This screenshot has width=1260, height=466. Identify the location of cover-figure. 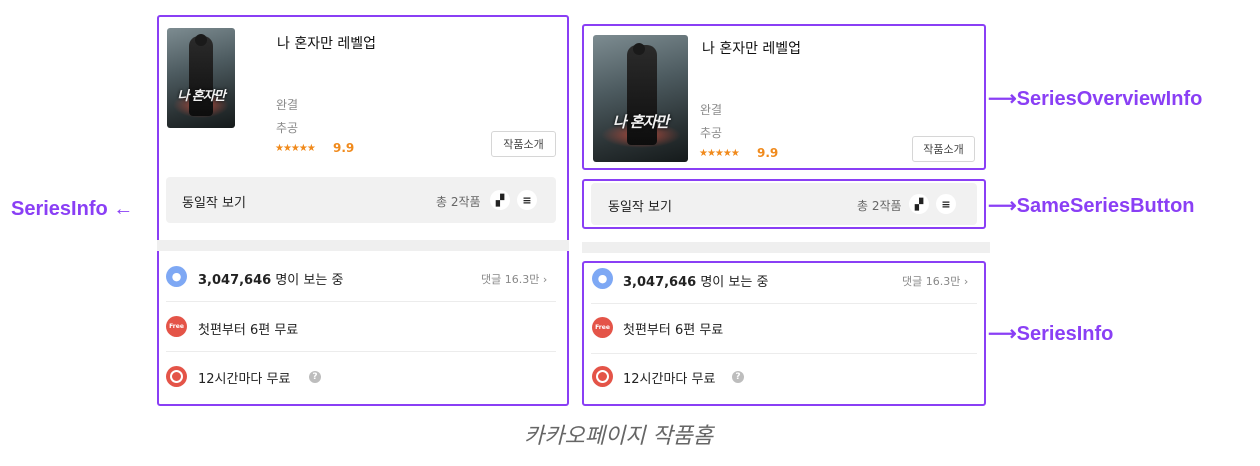
(201, 75).